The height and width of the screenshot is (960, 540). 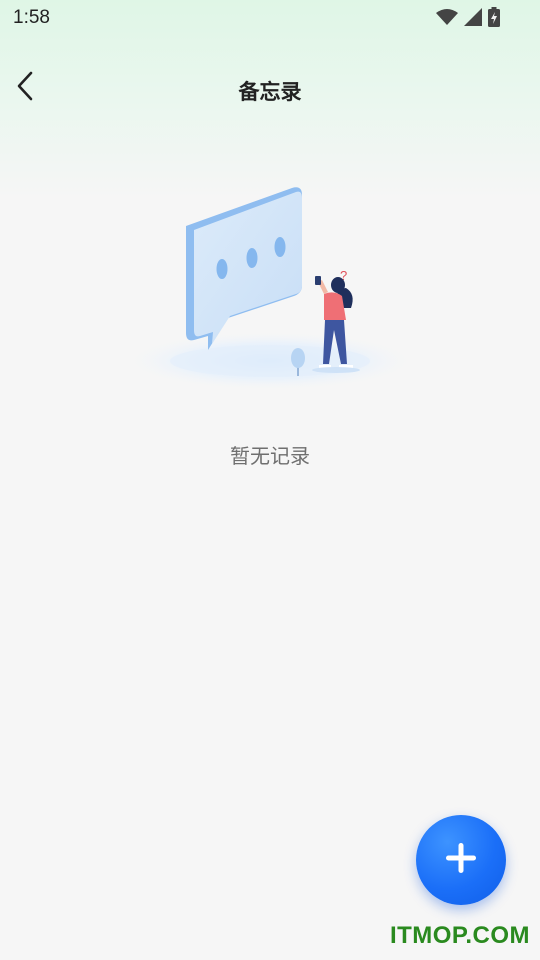 I want to click on wifi-icon, so click(x=447, y=19).